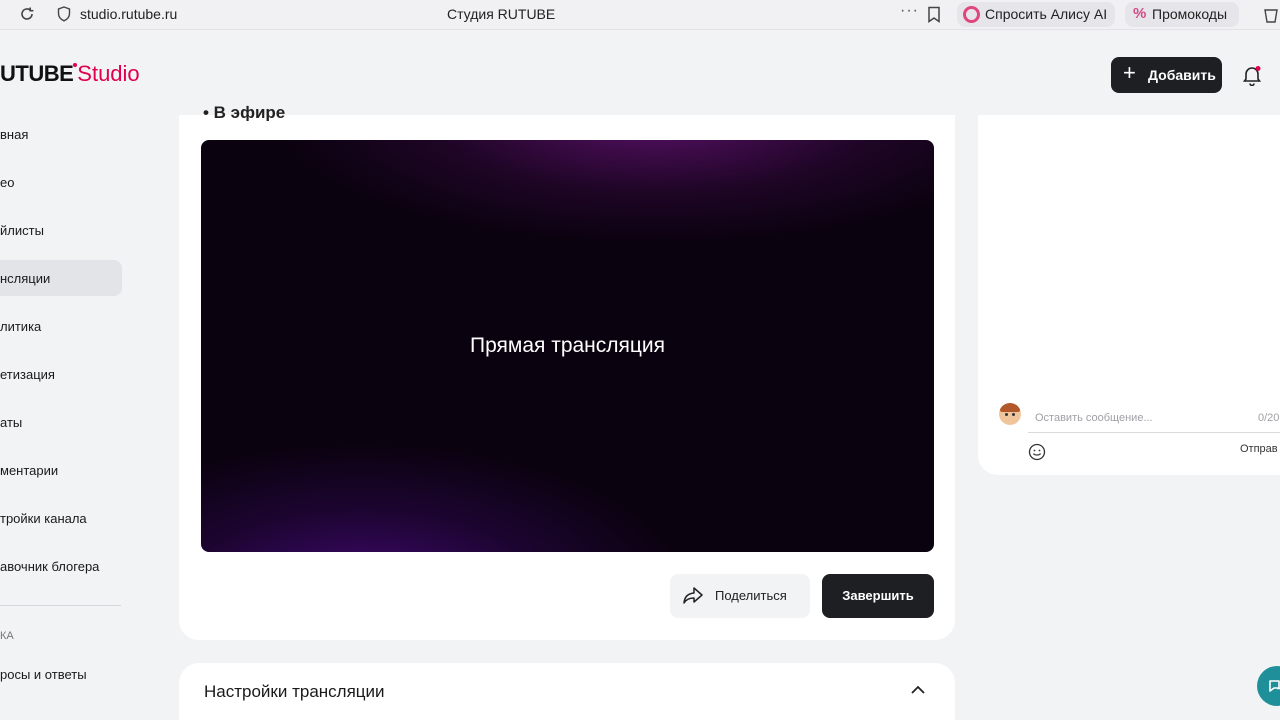  What do you see at coordinates (244, 112) in the screenshot?
I see `live-status-heading: • В эфире` at bounding box center [244, 112].